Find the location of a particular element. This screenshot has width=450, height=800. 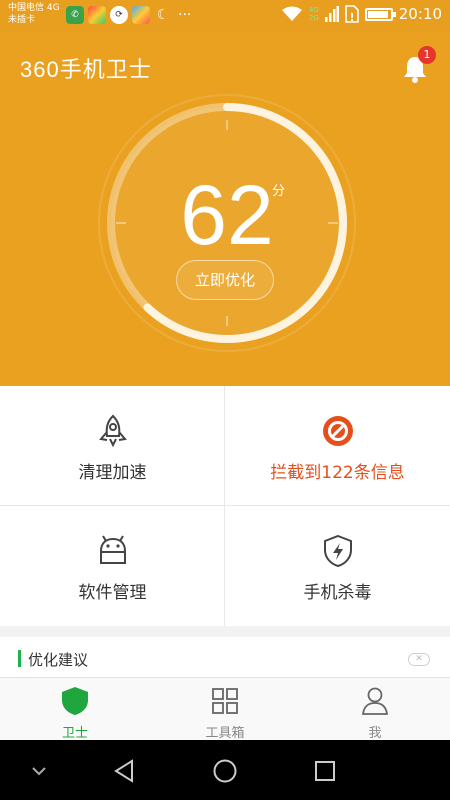

shield-icon is located at coordinates (75, 701).